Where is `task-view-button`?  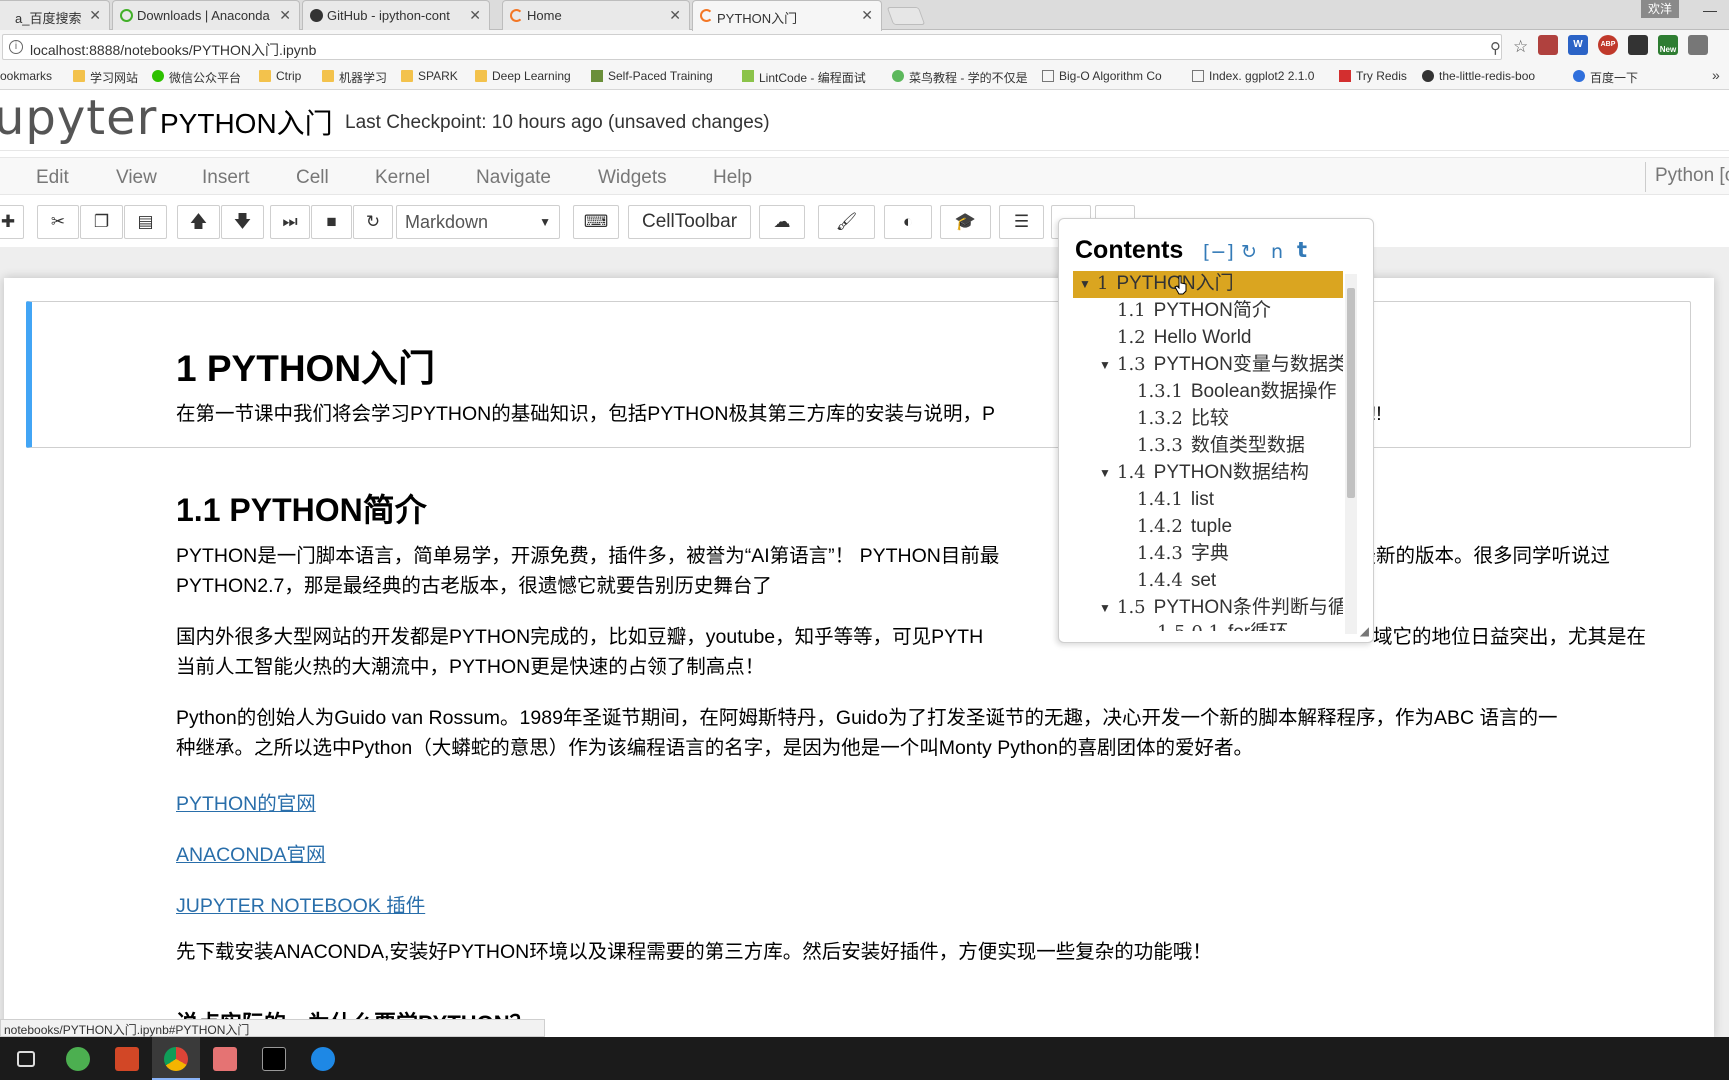 task-view-button is located at coordinates (26, 1058).